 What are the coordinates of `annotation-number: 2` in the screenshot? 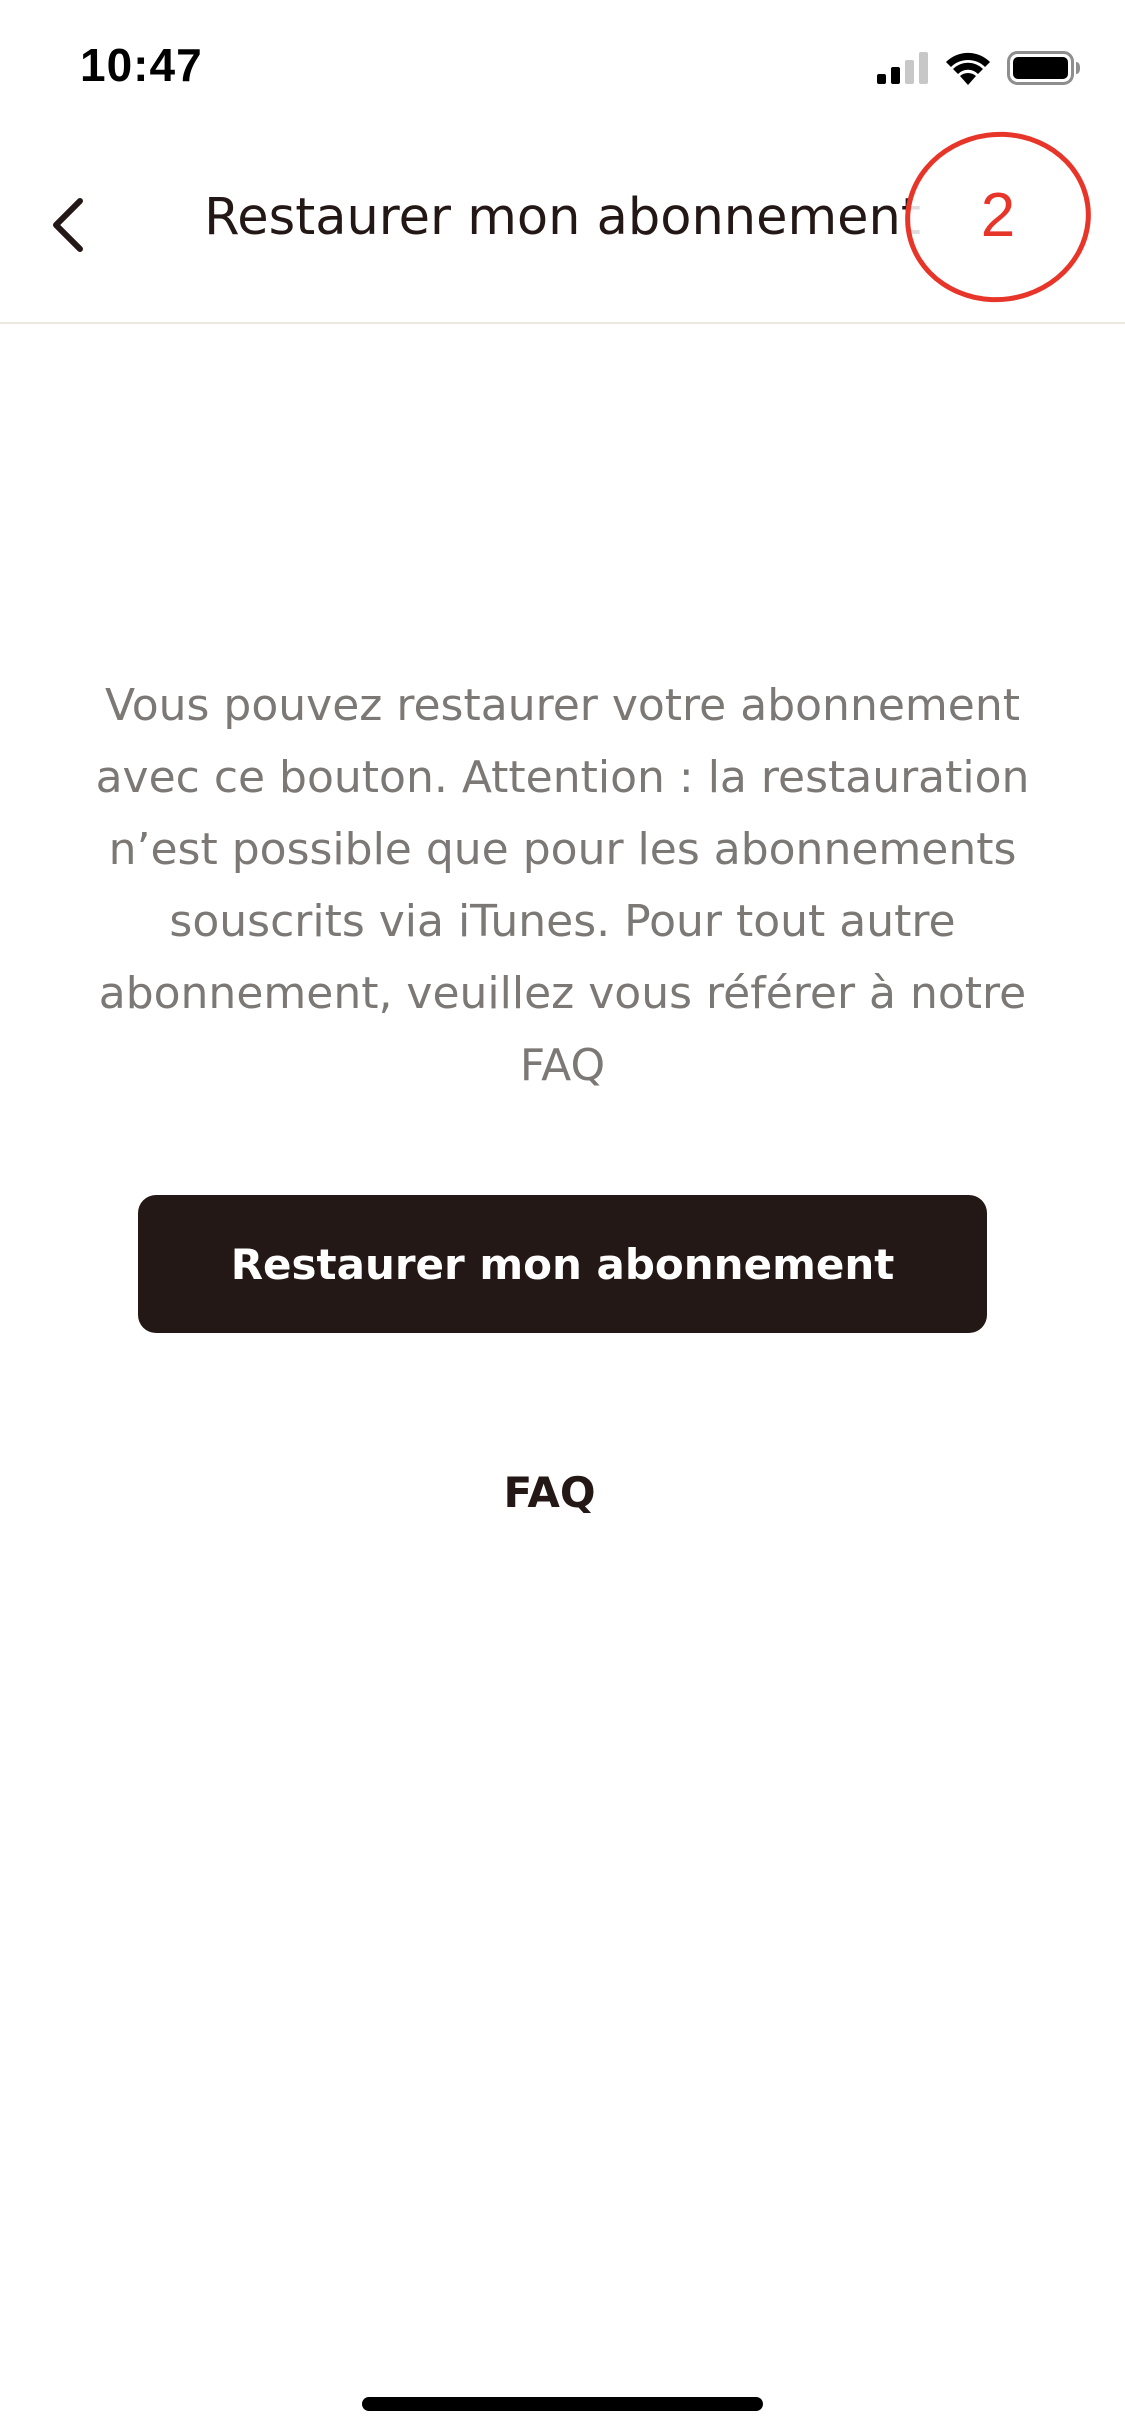 It's located at (997, 215).